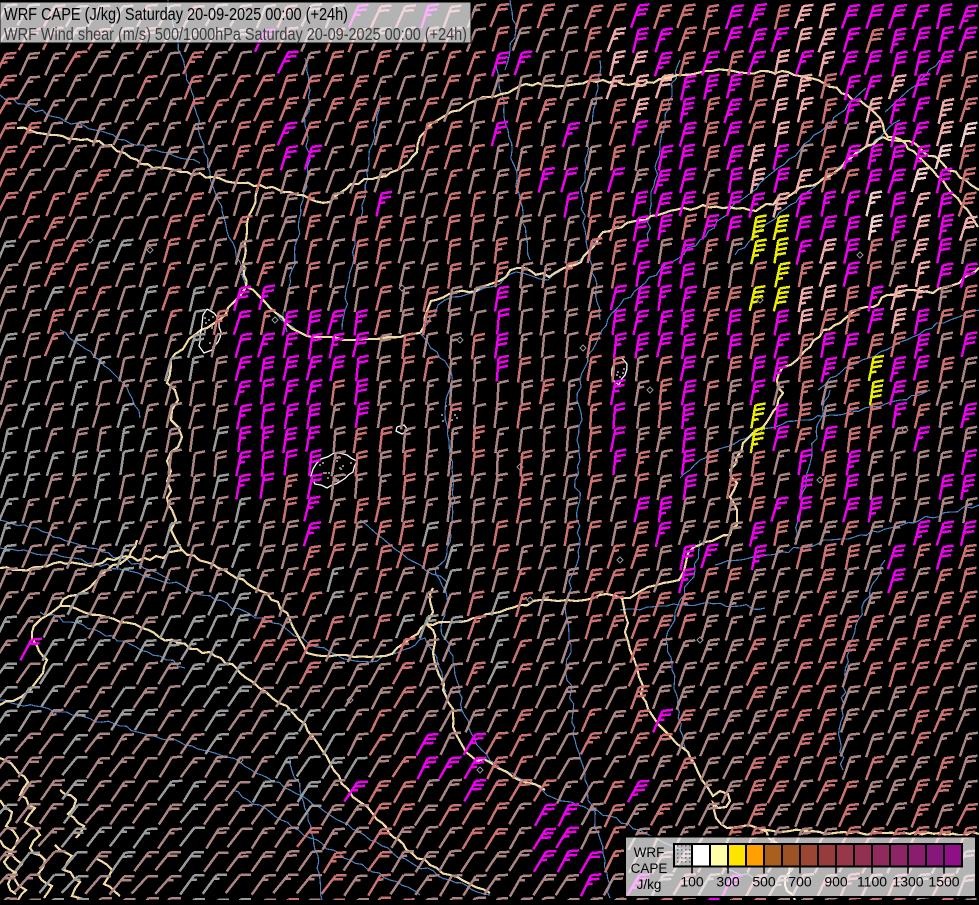  What do you see at coordinates (649, 884) in the screenshot?
I see `svg-text: J/kg` at bounding box center [649, 884].